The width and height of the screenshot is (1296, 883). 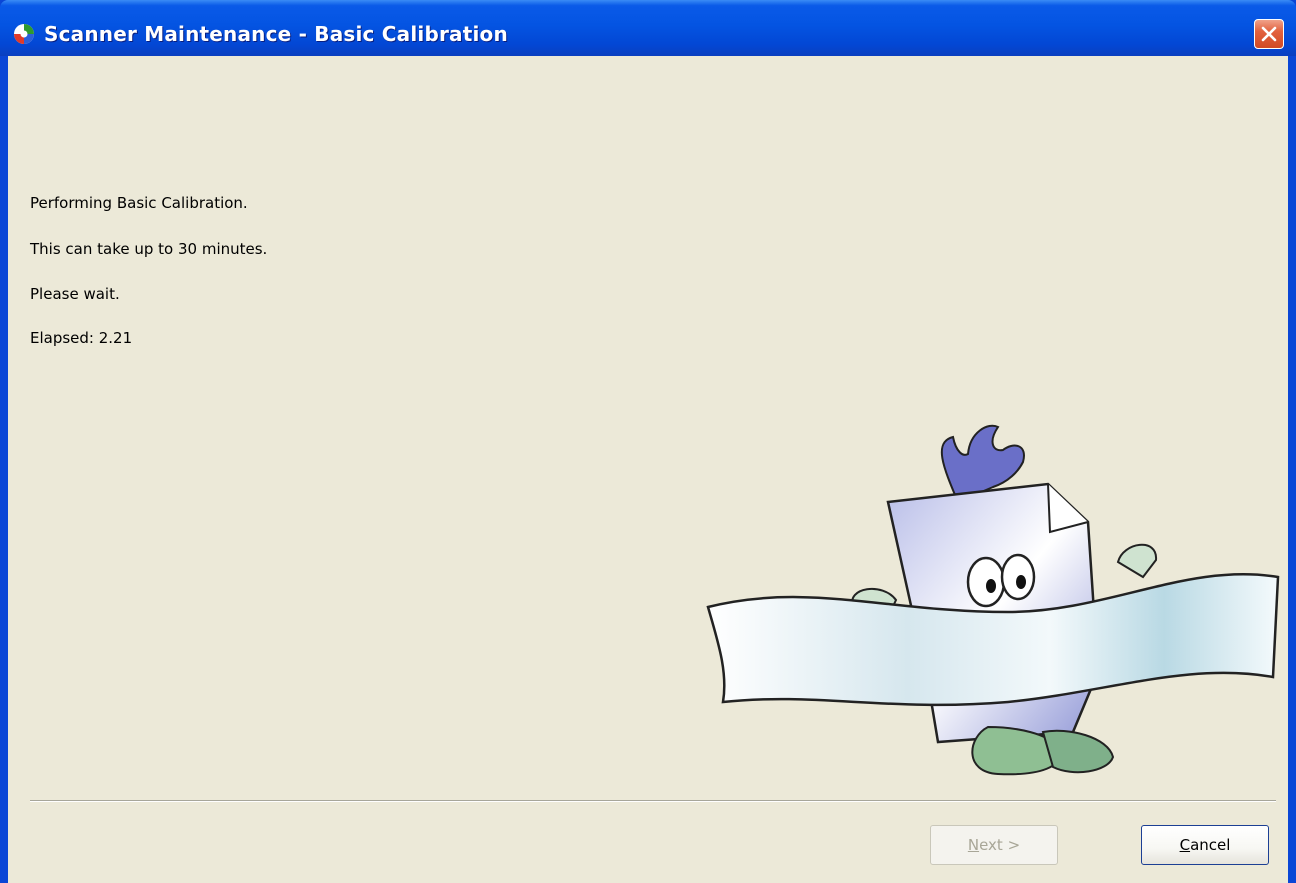 I want to click on cancel-label: ancel, so click(x=1210, y=845).